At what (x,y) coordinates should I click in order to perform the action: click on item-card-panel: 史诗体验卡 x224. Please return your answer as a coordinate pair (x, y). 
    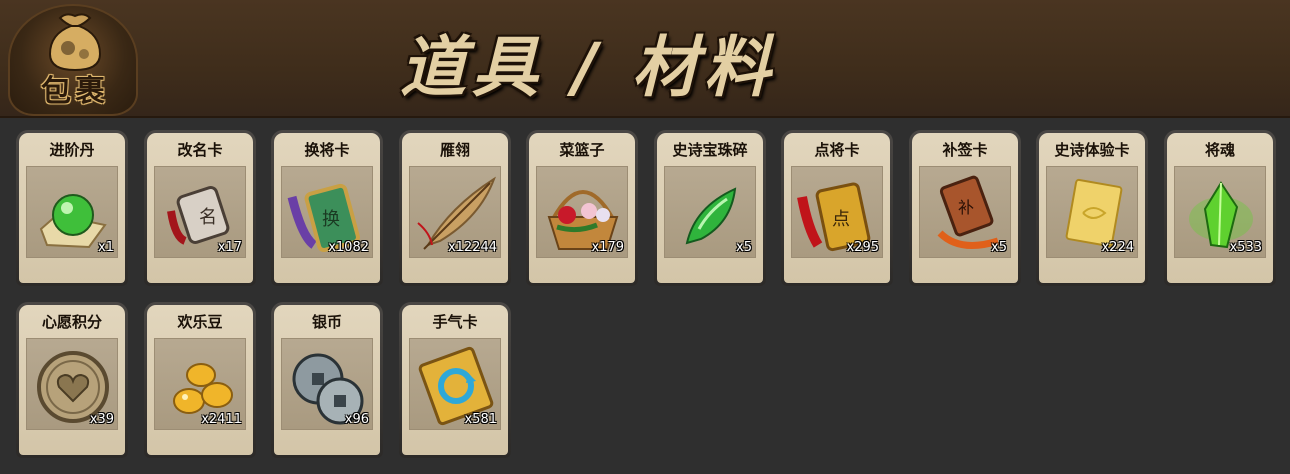
    Looking at the image, I should click on (1092, 208).